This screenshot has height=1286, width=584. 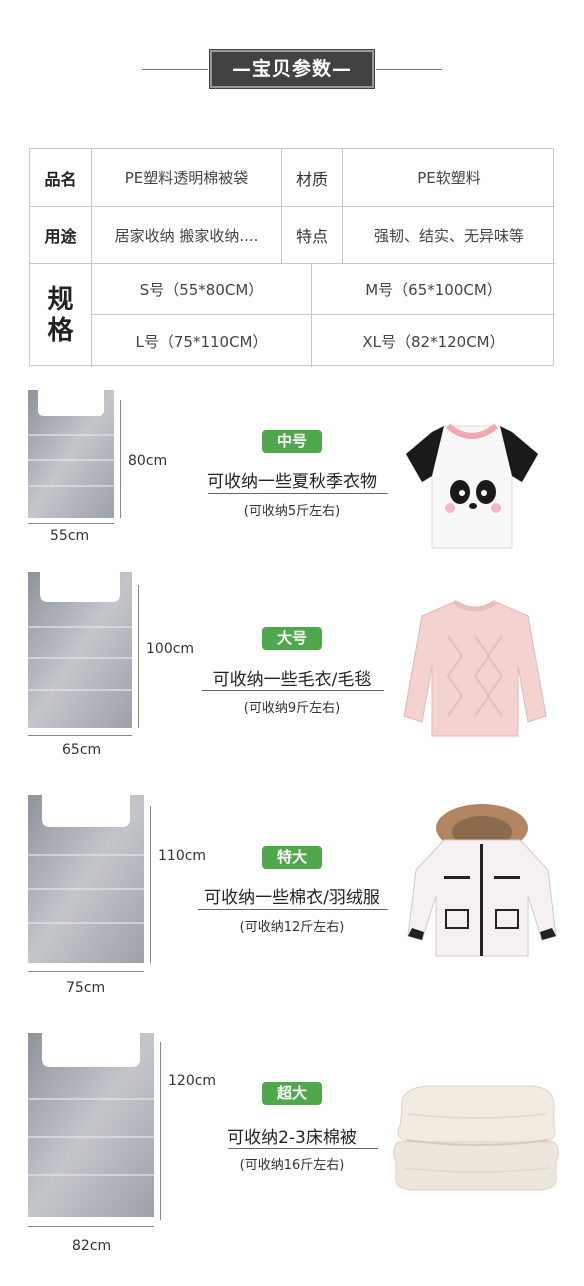 I want to click on name-label: 品名, so click(x=60, y=179).